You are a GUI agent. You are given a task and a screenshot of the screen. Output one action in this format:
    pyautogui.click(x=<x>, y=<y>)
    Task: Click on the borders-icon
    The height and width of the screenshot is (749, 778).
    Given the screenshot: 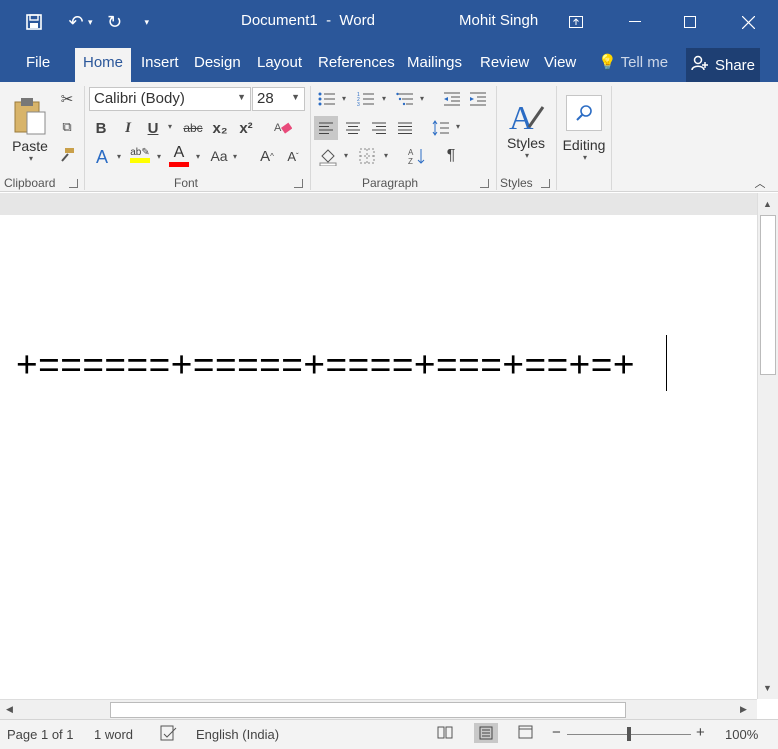 What is the action you would take?
    pyautogui.click(x=367, y=156)
    